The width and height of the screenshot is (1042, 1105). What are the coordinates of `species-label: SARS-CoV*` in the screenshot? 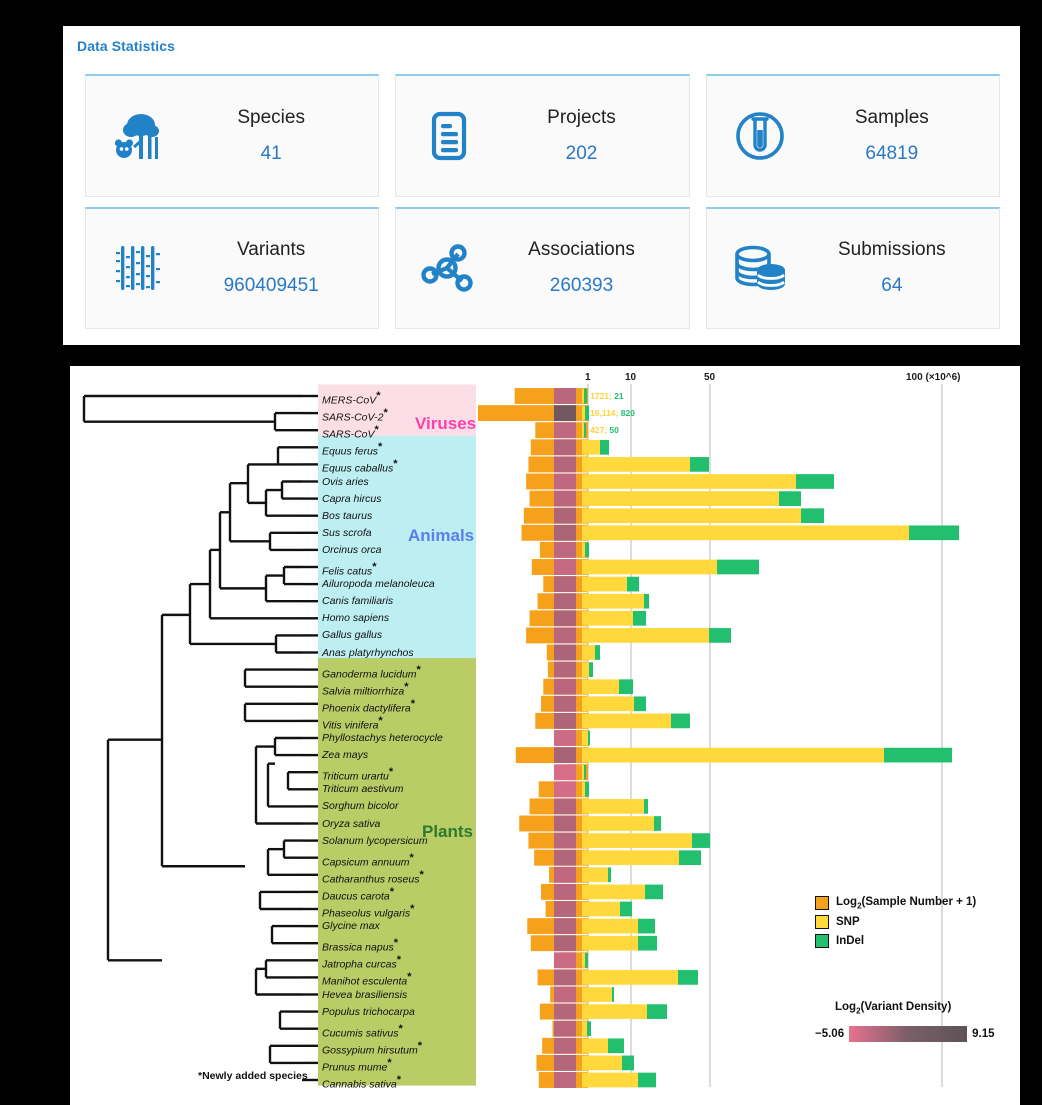 It's located at (350, 432).